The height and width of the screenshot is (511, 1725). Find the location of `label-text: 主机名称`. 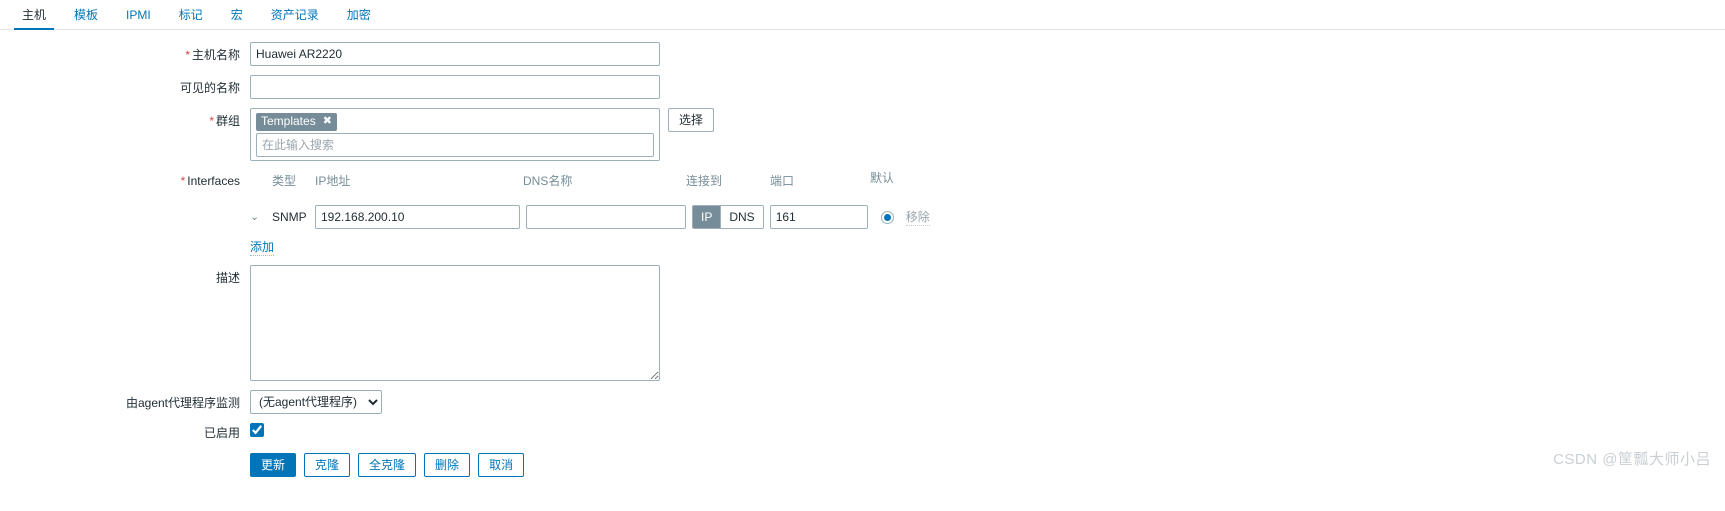

label-text: 主机名称 is located at coordinates (215, 55).